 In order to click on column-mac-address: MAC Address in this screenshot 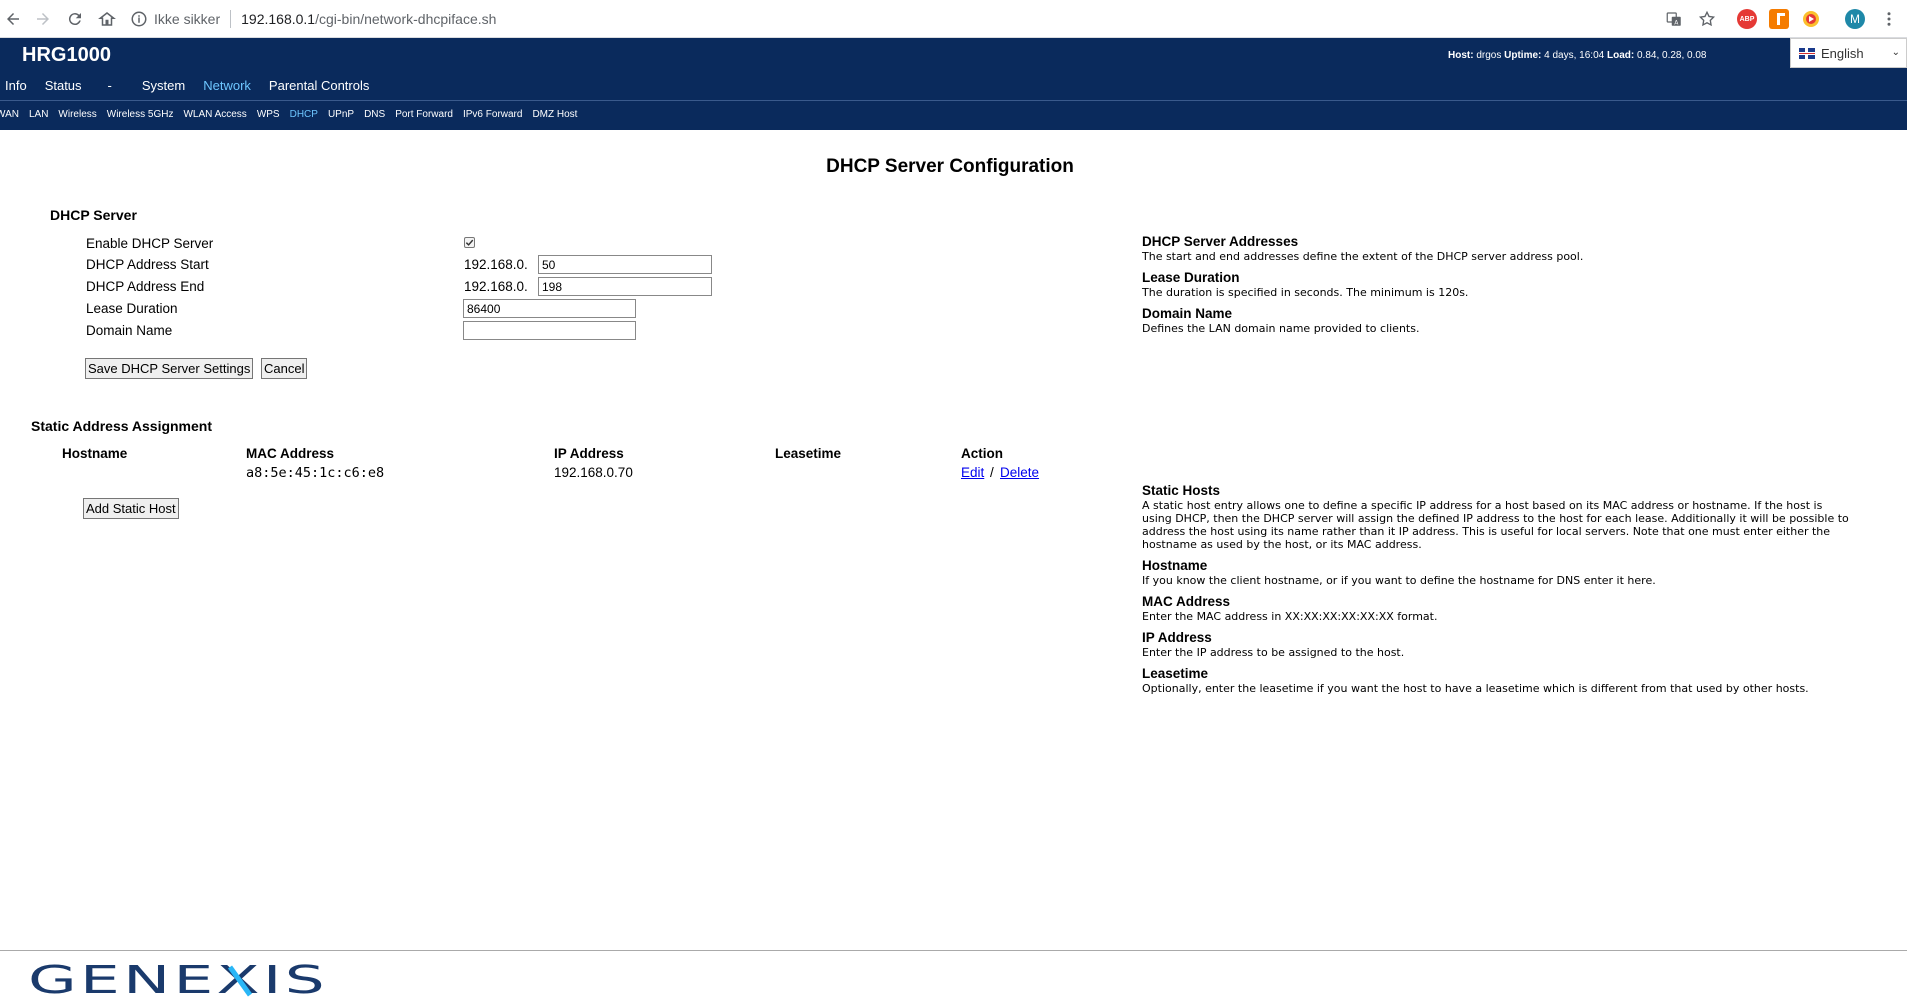, I will do `click(290, 453)`.